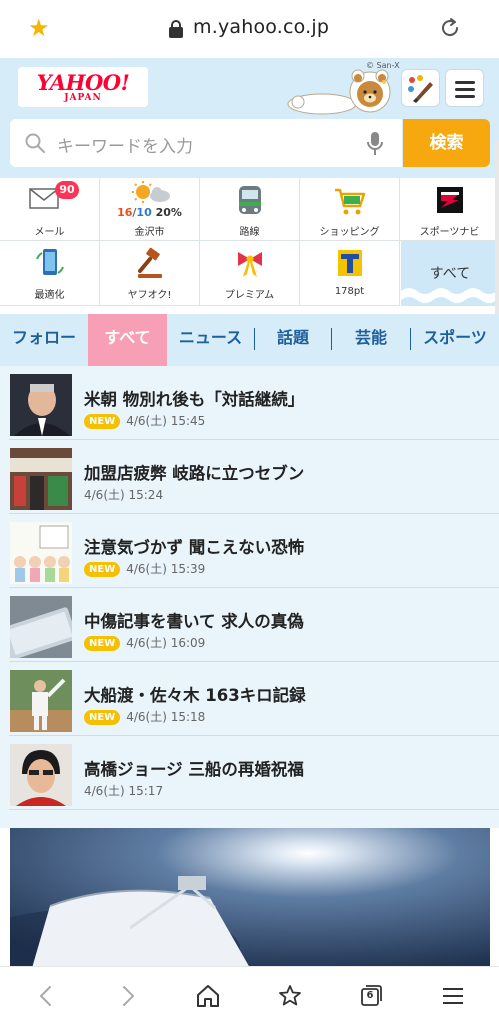 The image size is (499, 1024). I want to click on browser-address-bar: ★ m.yahoo.co.jp, so click(249, 29).